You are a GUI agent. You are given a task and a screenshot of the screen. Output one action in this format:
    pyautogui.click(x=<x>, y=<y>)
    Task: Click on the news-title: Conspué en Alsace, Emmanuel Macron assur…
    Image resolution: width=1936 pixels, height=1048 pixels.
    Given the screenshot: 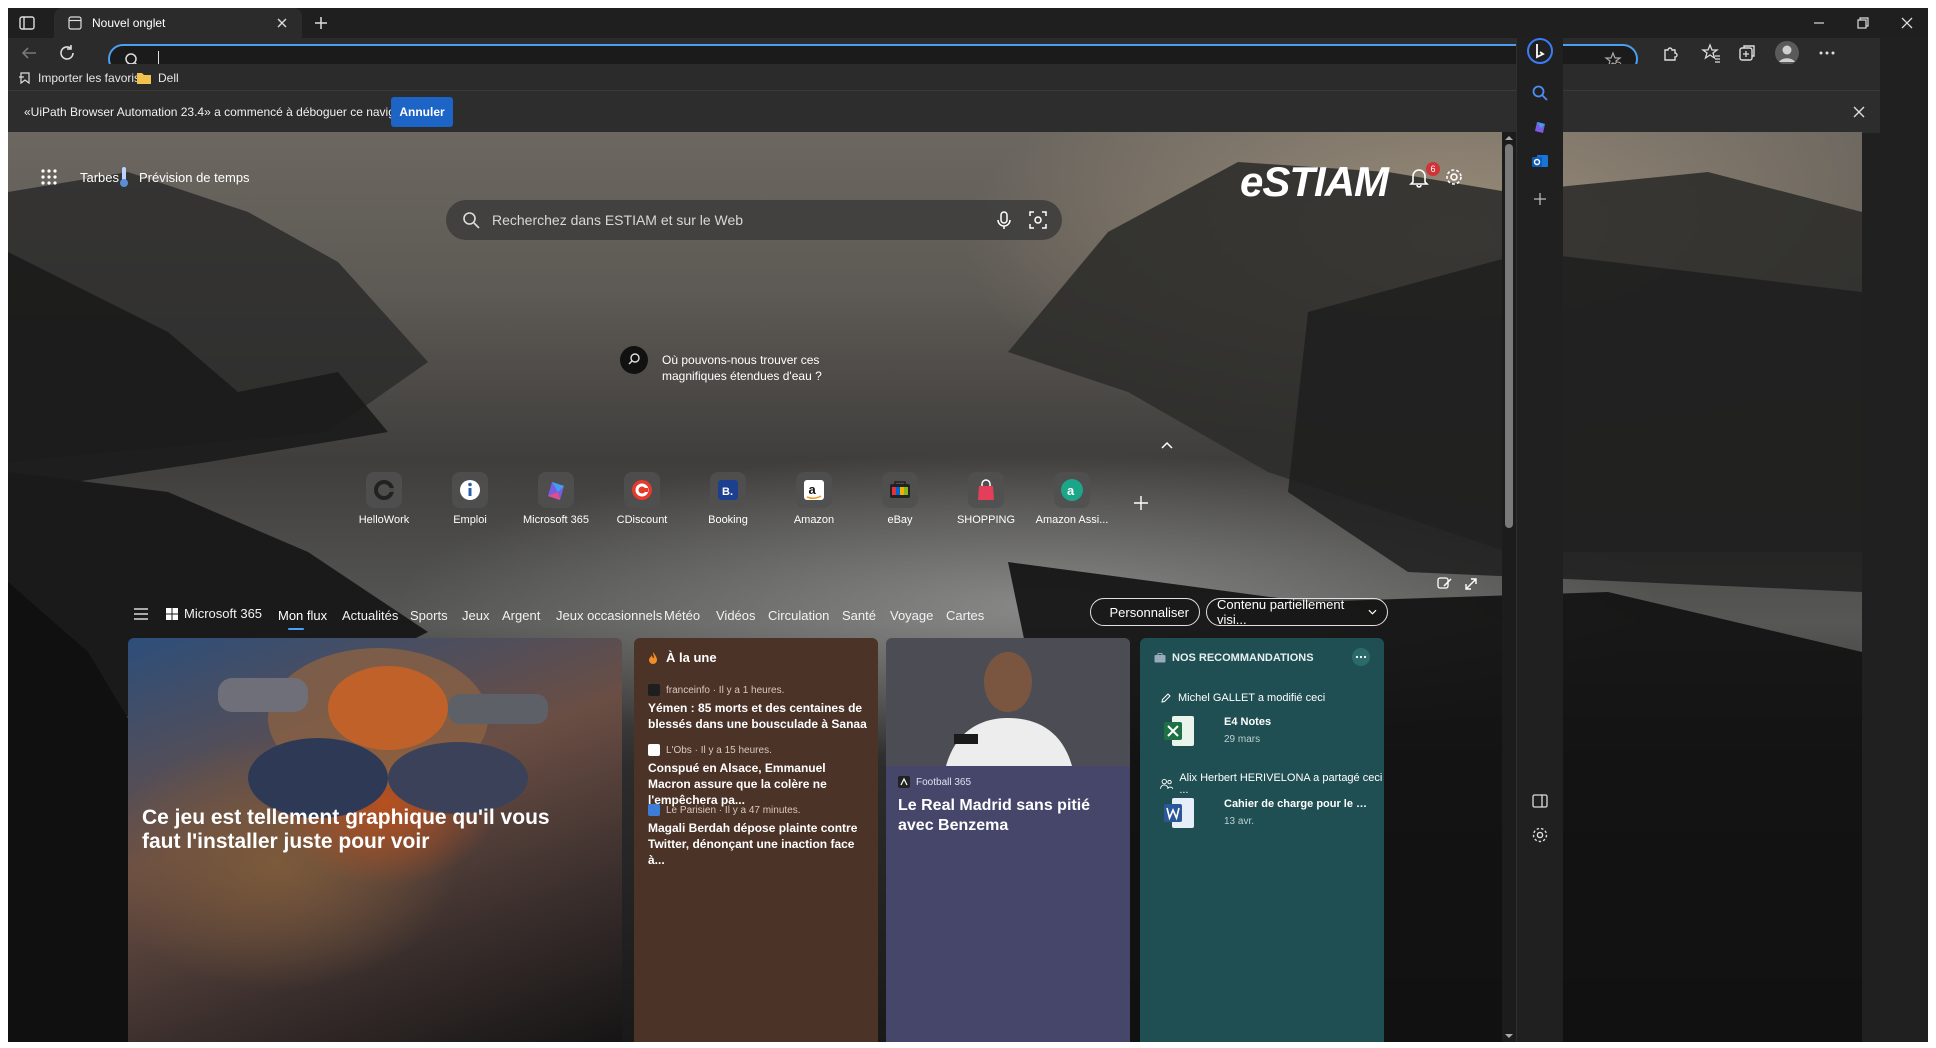 What is the action you would take?
    pyautogui.click(x=737, y=784)
    